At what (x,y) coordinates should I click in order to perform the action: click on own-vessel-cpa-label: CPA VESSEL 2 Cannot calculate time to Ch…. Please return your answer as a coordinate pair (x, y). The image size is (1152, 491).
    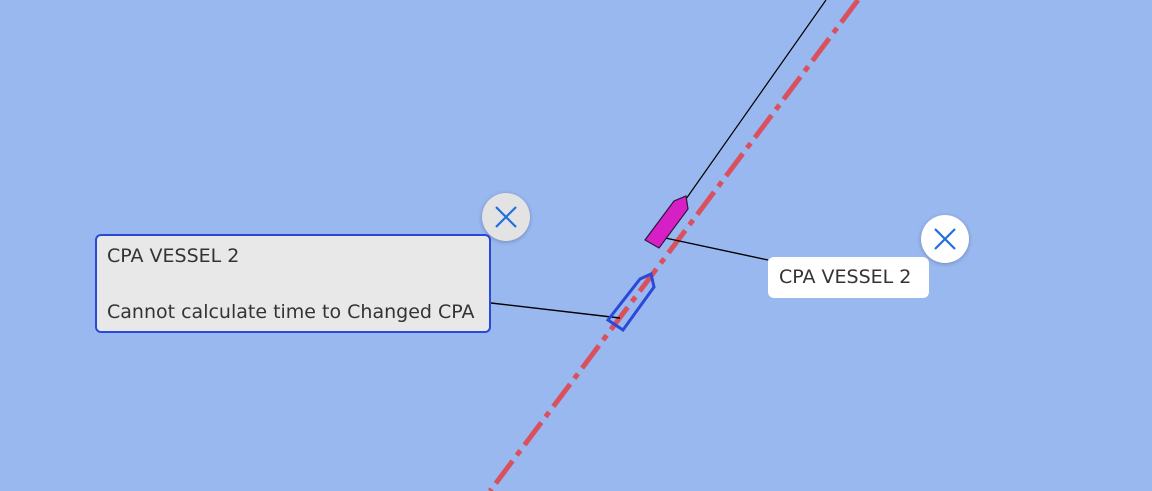
    Looking at the image, I should click on (293, 283).